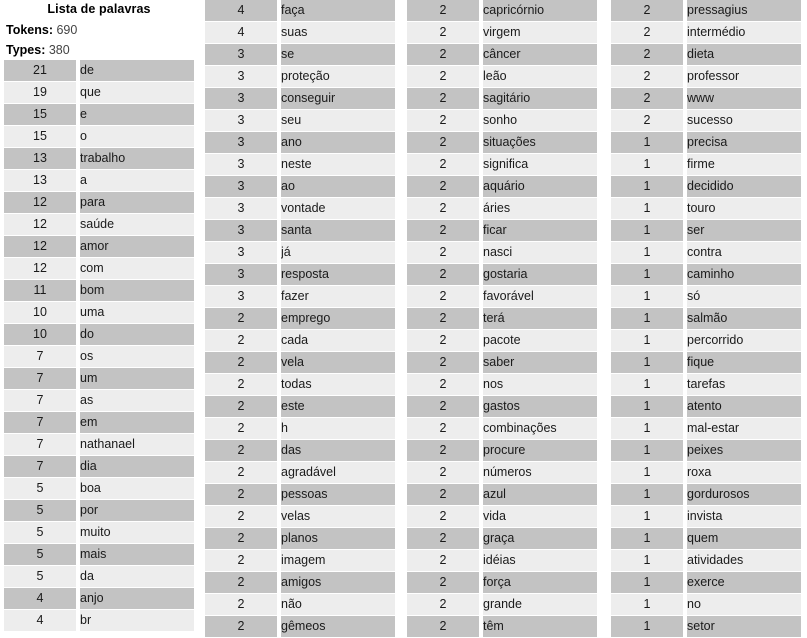 The height and width of the screenshot is (638, 807). I want to click on word-text-cell: sonho, so click(539, 120).